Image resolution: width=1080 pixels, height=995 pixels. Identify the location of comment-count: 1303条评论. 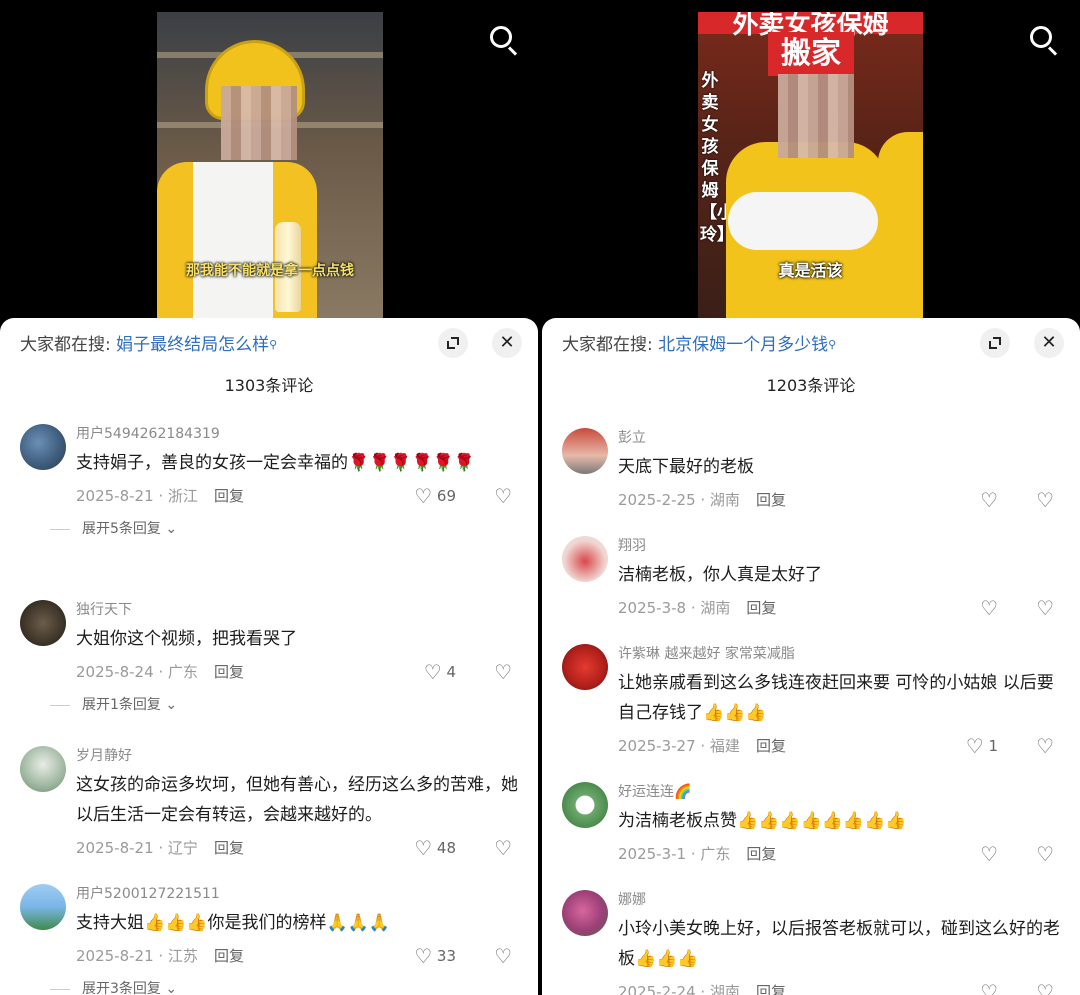
(269, 385).